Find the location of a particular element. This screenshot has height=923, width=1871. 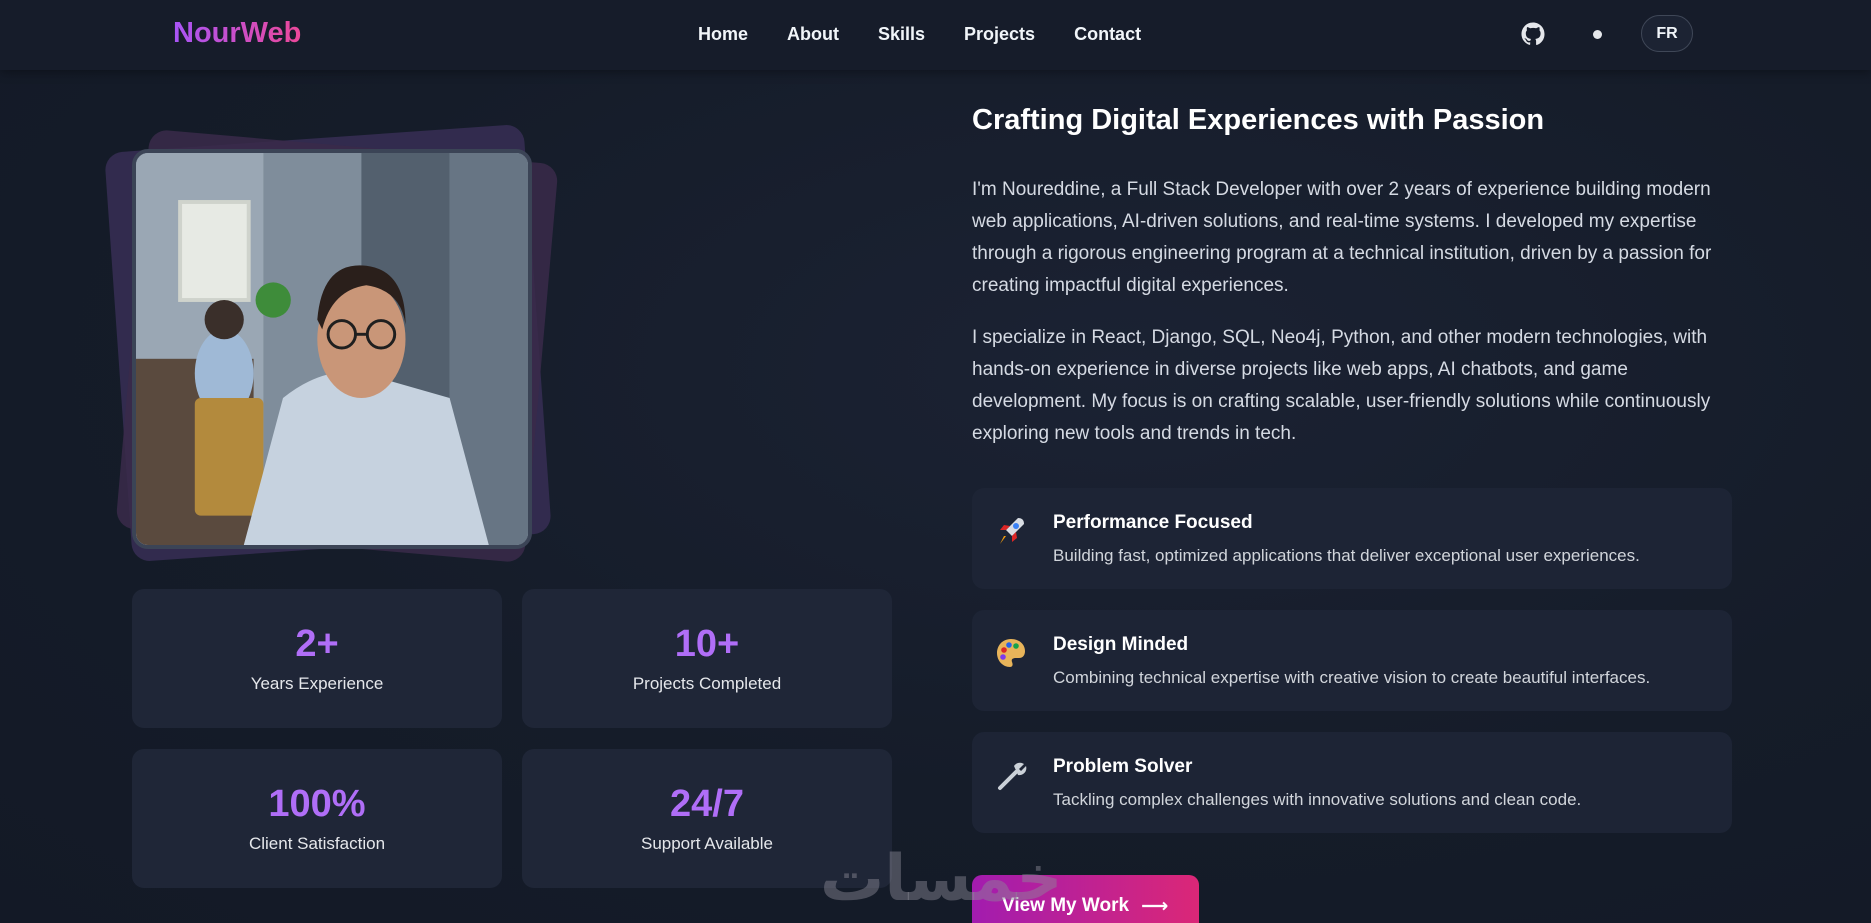

nav-skills-link: Skills is located at coordinates (901, 34).